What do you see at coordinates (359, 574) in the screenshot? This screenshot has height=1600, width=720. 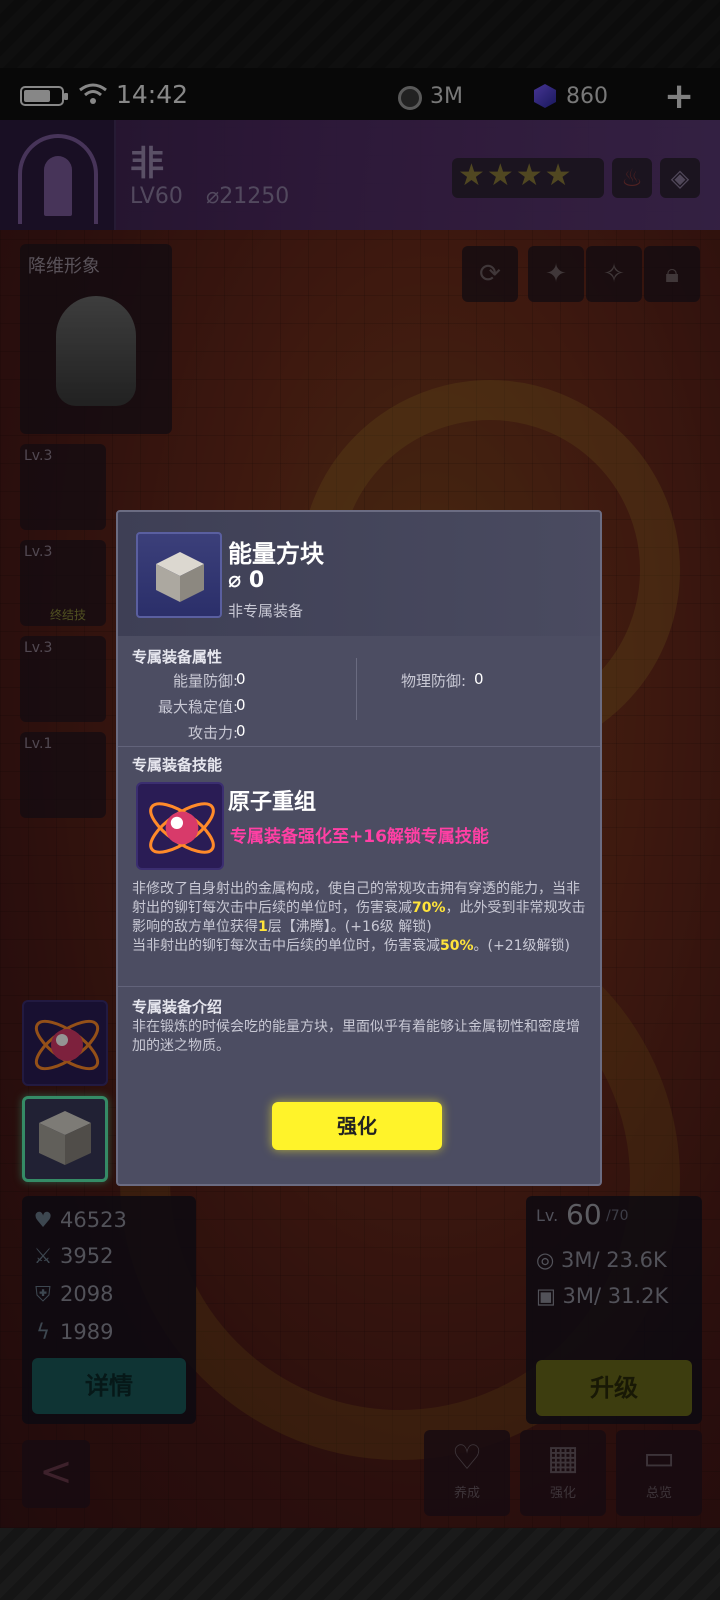 I see `modal-header: 能量方块 ⌀ 0 非专属装备` at bounding box center [359, 574].